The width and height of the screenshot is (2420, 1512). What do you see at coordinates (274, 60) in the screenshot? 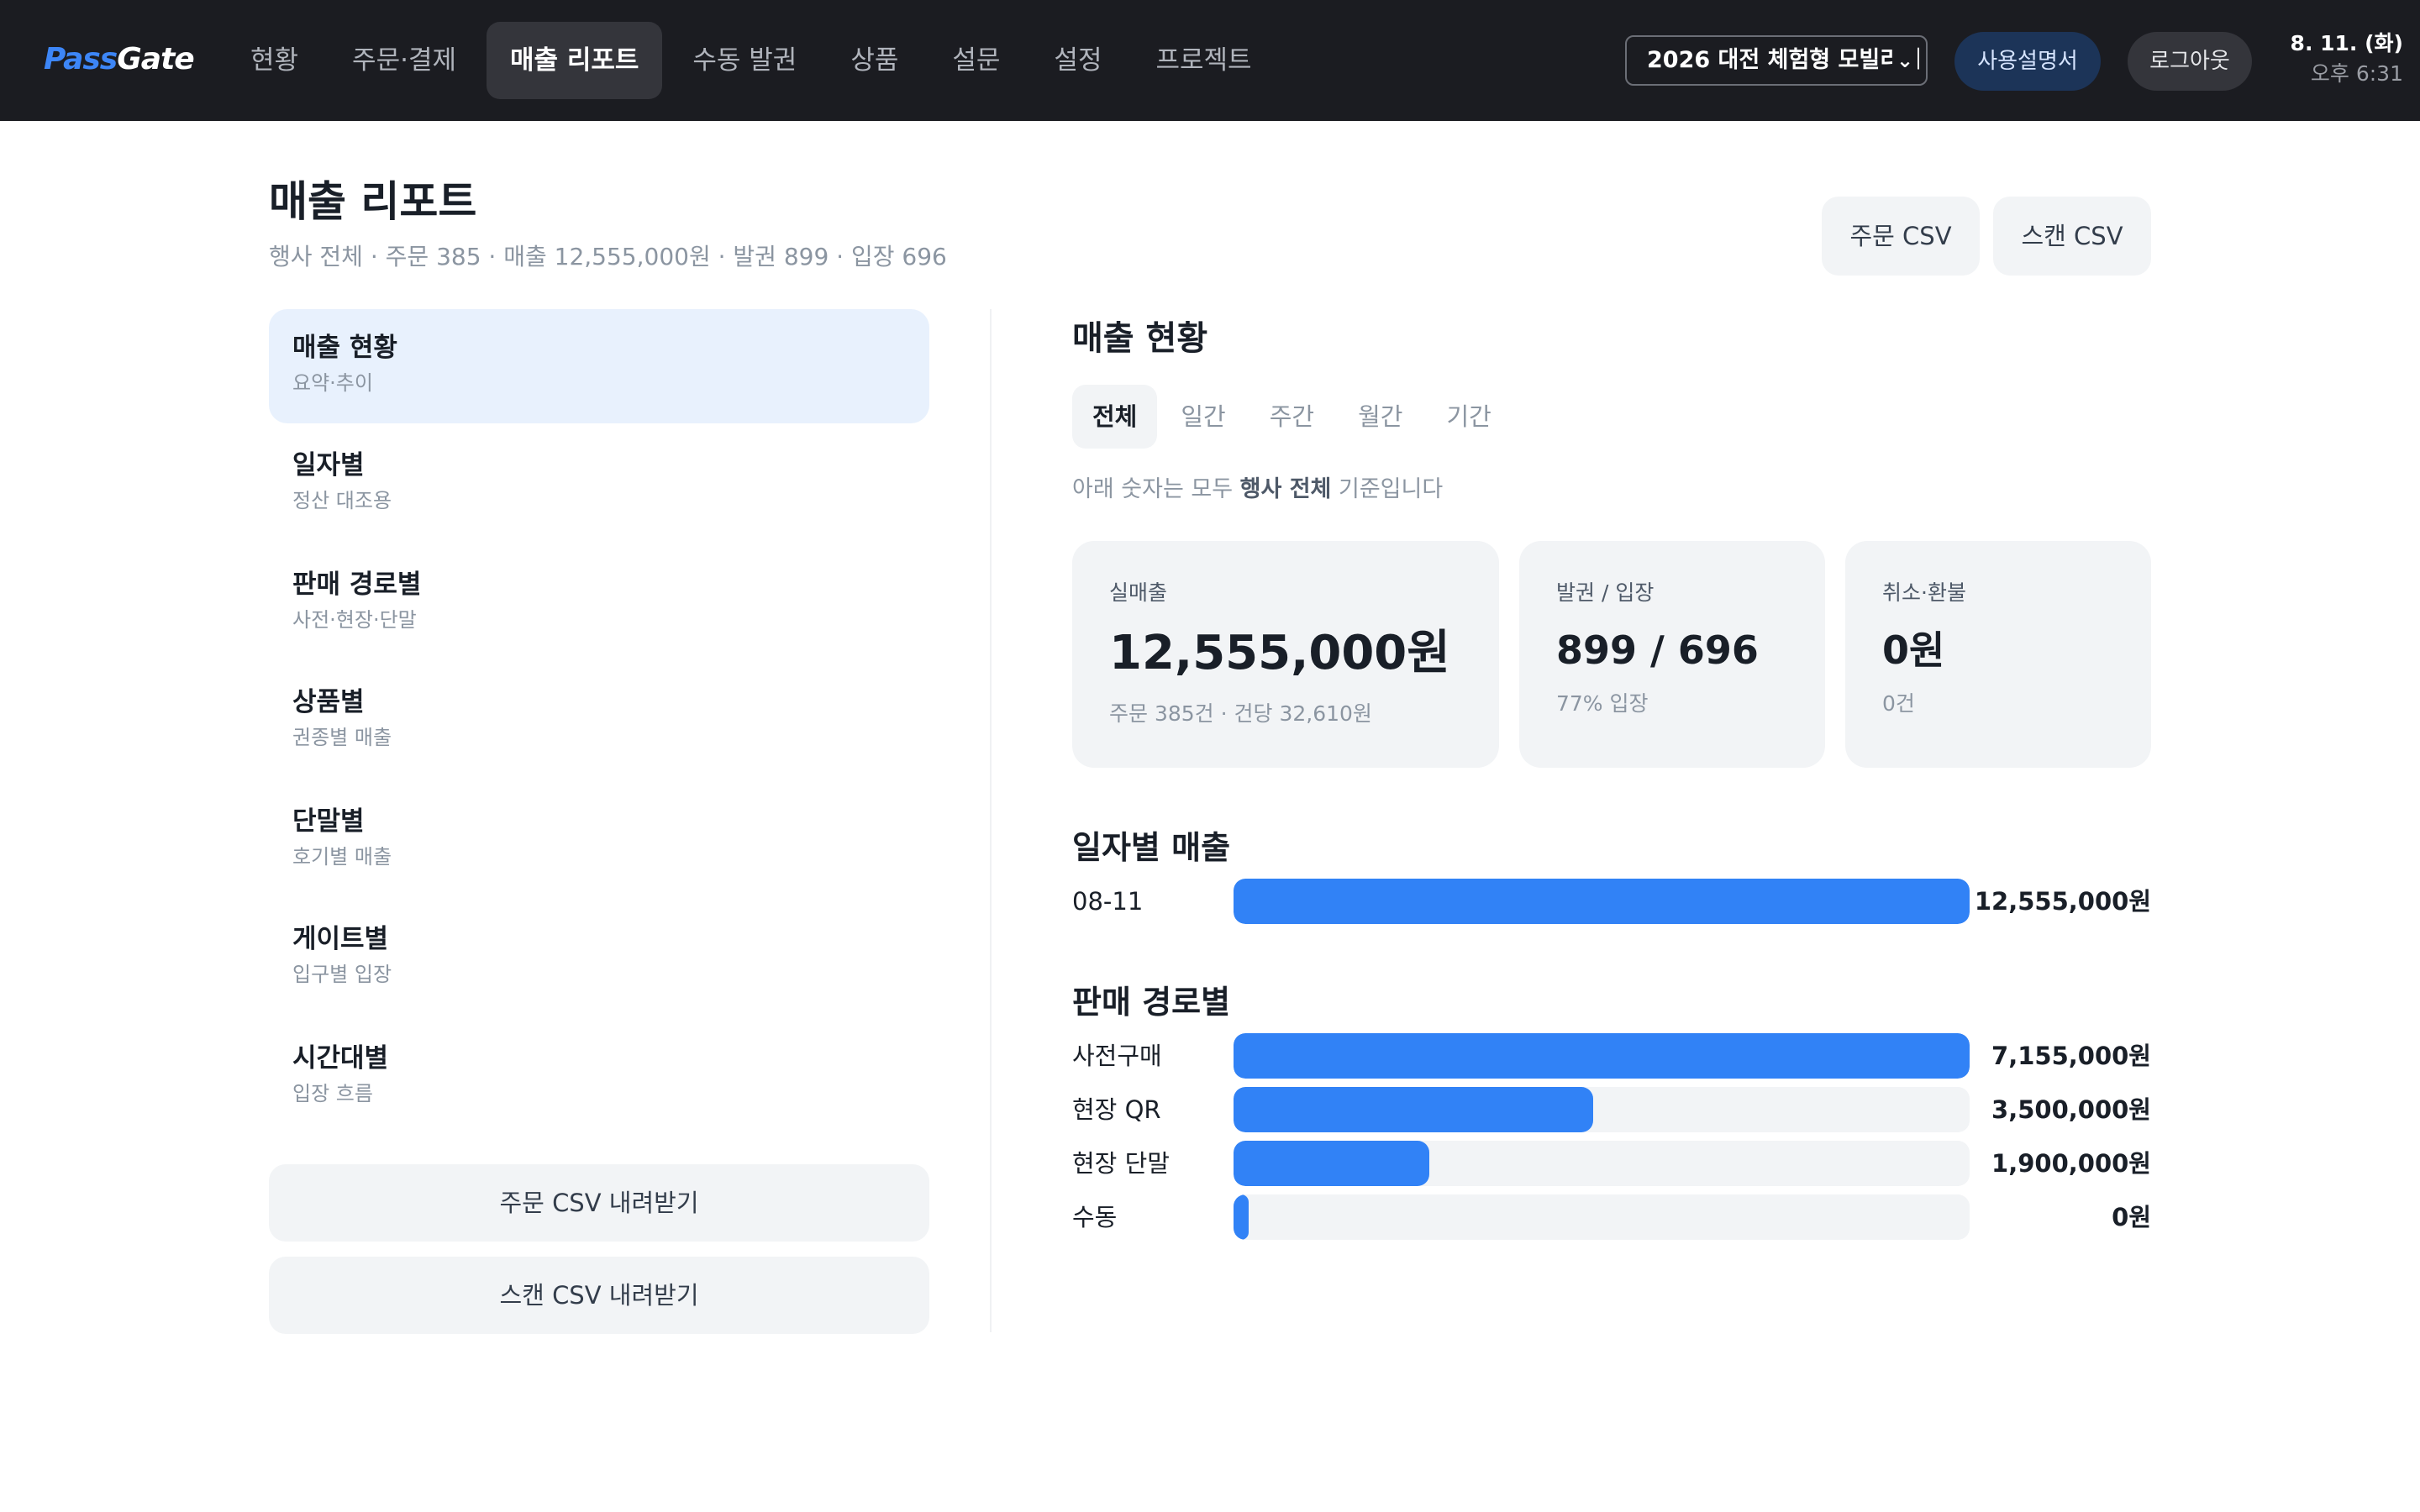
I see `nav-item-status: 현황` at bounding box center [274, 60].